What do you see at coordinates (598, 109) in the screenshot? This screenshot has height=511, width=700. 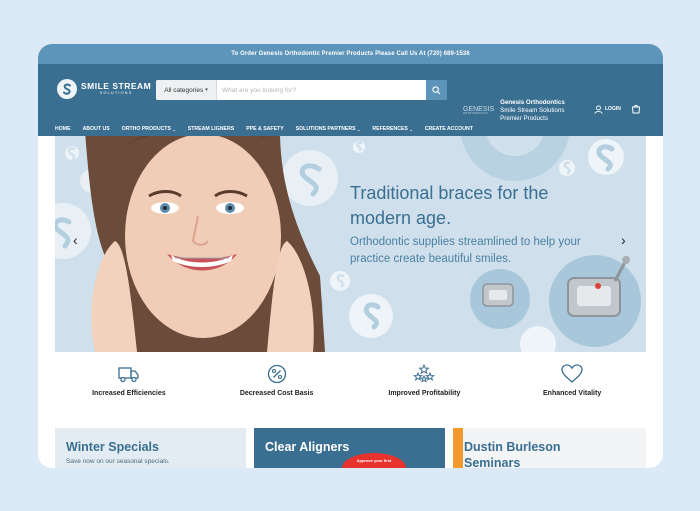 I see `user-icon` at bounding box center [598, 109].